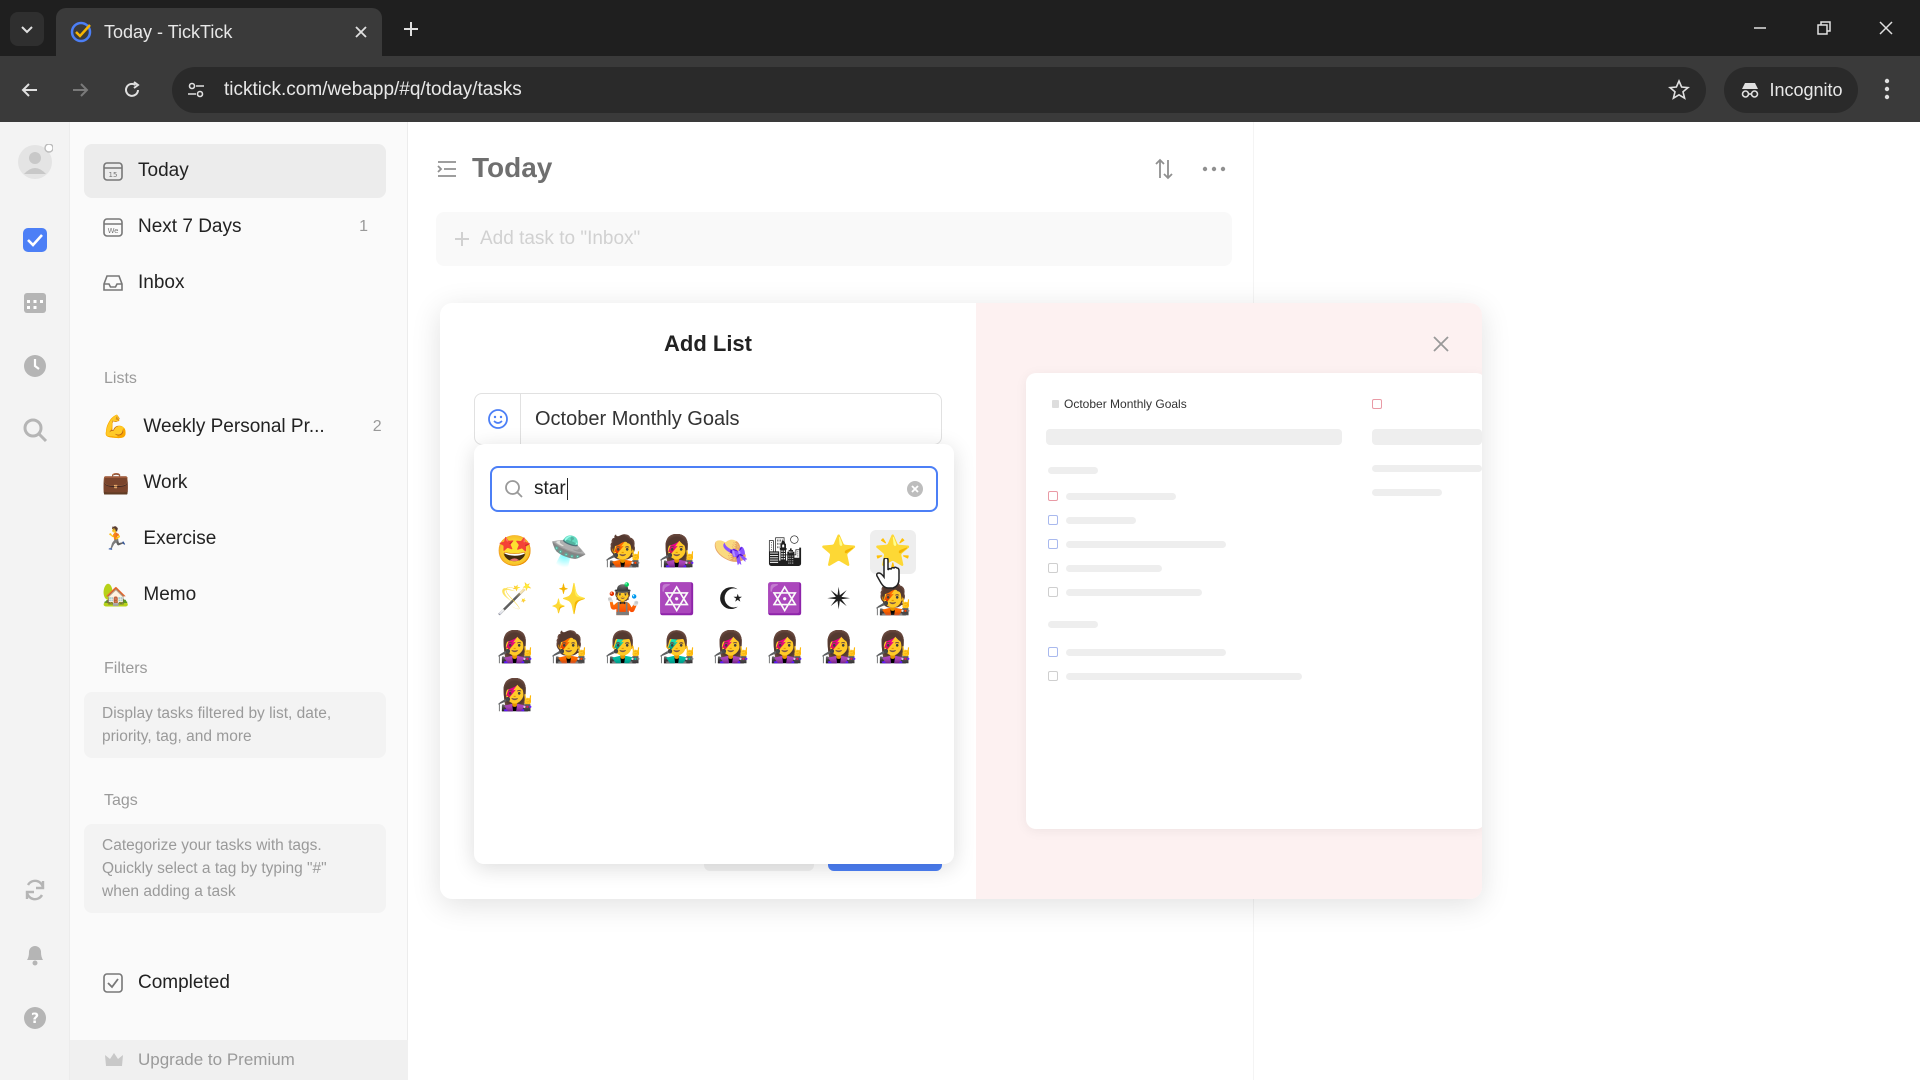 The image size is (1920, 1080). What do you see at coordinates (569, 648) in the screenshot?
I see `emoji-result-18: 🧑‍🎤` at bounding box center [569, 648].